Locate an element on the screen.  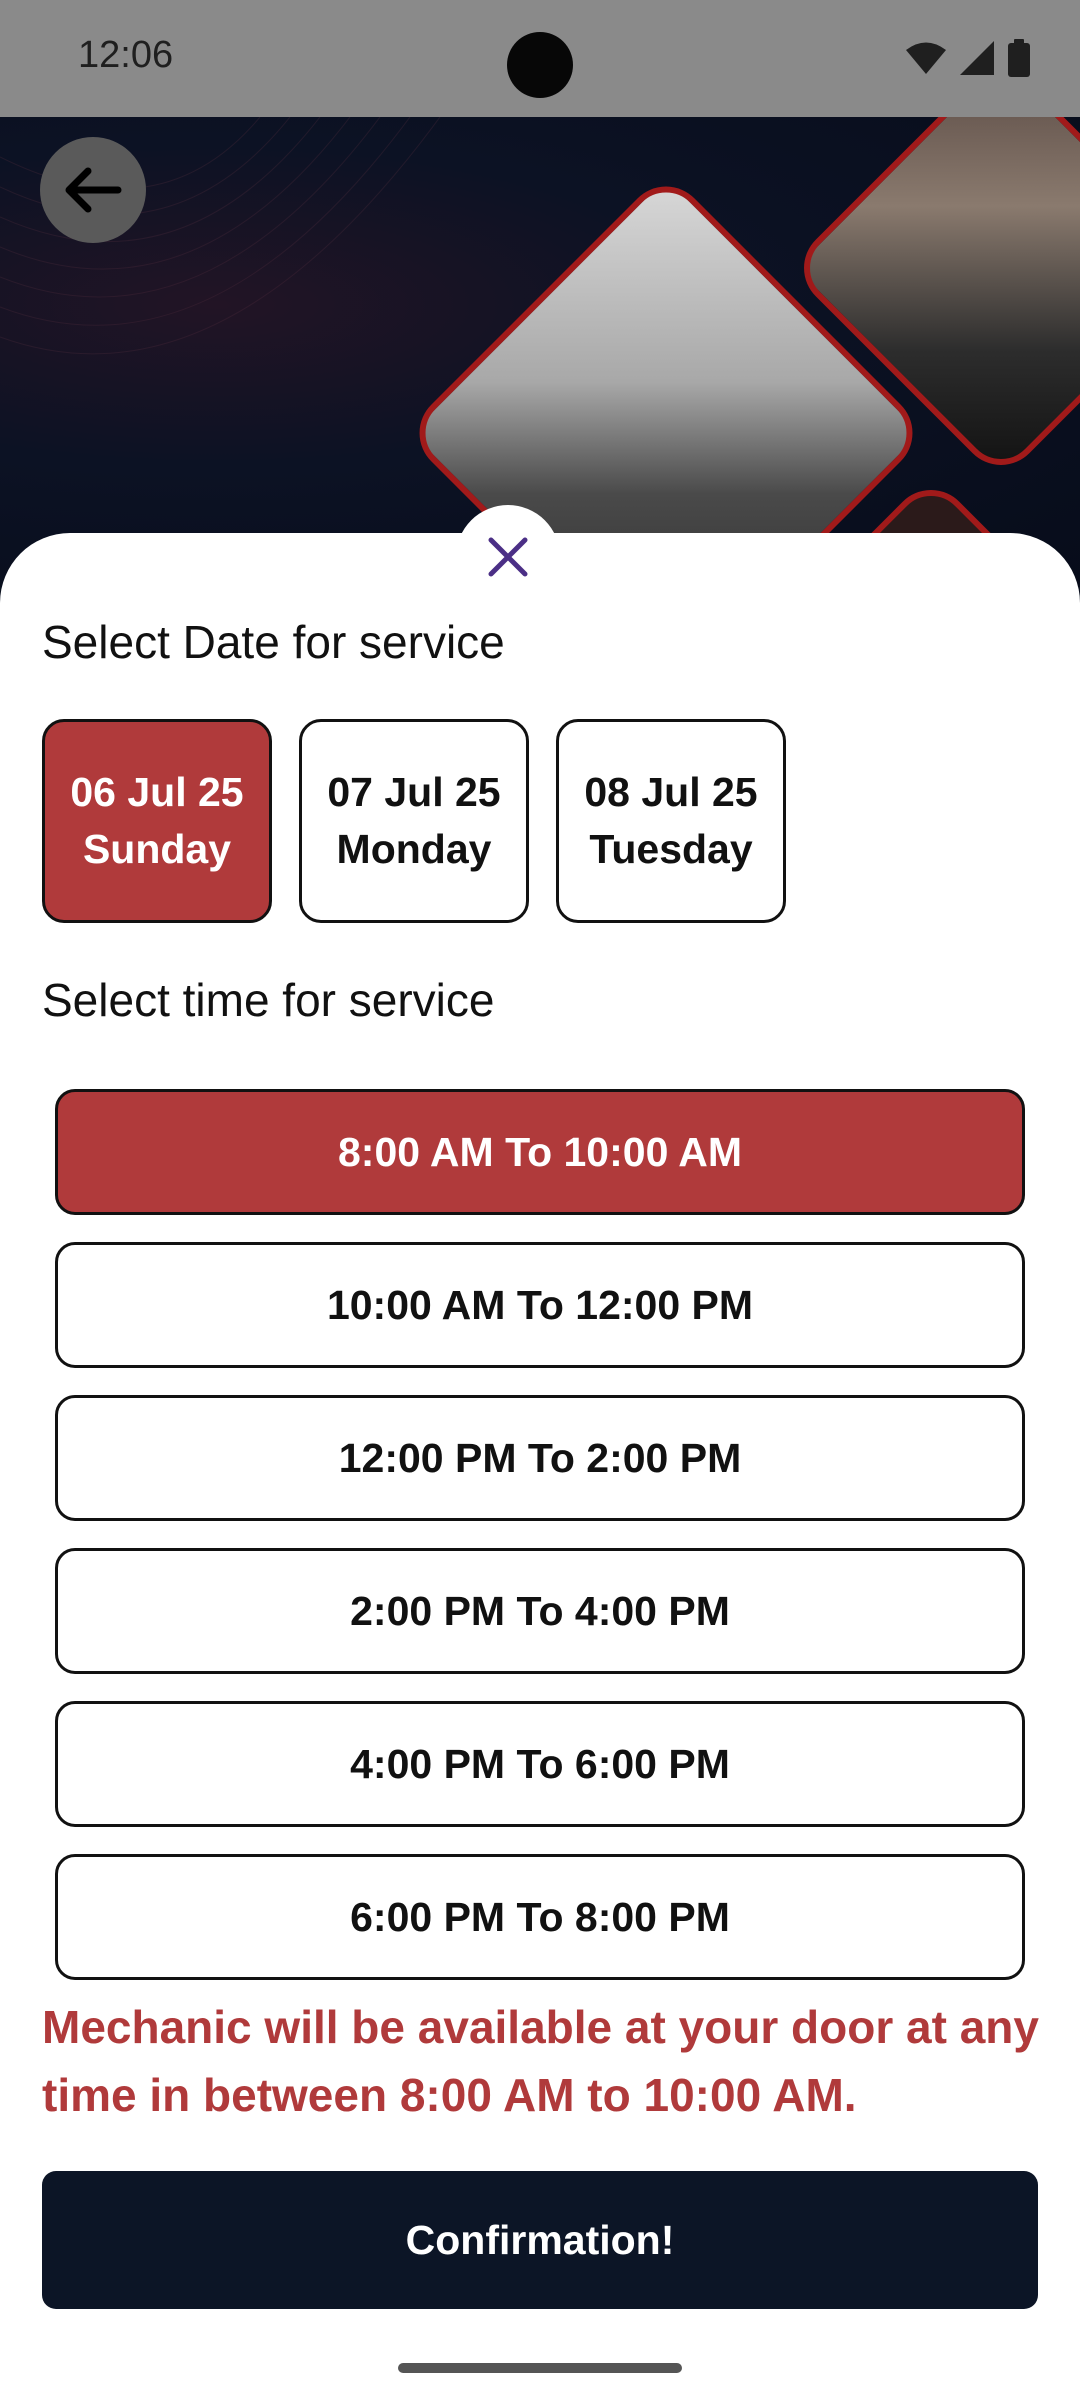
time-slot-label: 2:00 PM To 4:00 PM is located at coordinates (540, 1610).